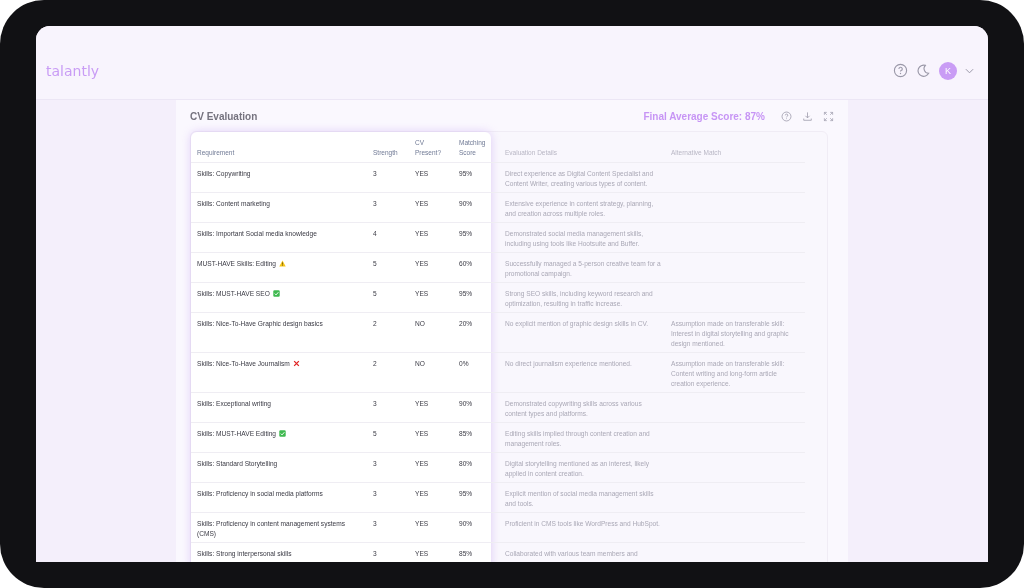 The height and width of the screenshot is (588, 1024). I want to click on expand-icon, so click(828, 116).